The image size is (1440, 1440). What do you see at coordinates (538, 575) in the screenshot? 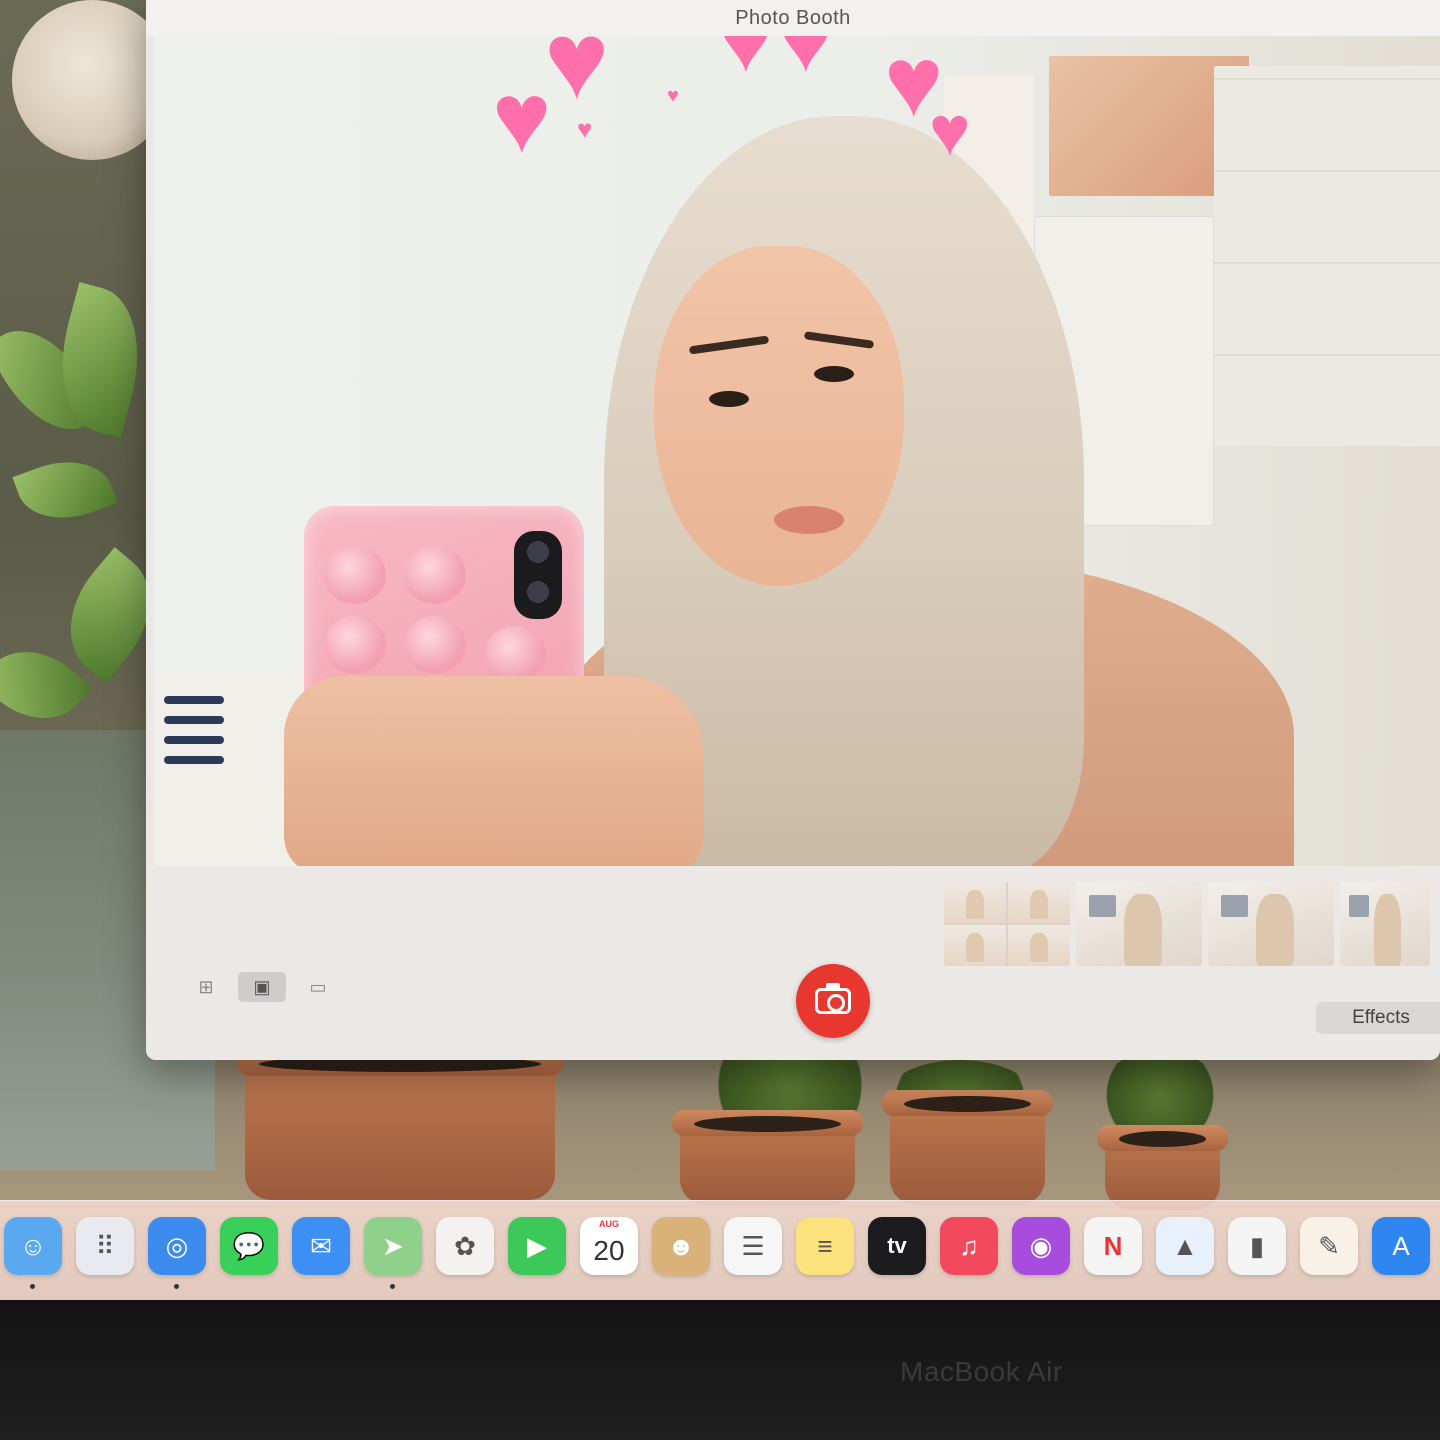
I see `phone-camera-lens` at bounding box center [538, 575].